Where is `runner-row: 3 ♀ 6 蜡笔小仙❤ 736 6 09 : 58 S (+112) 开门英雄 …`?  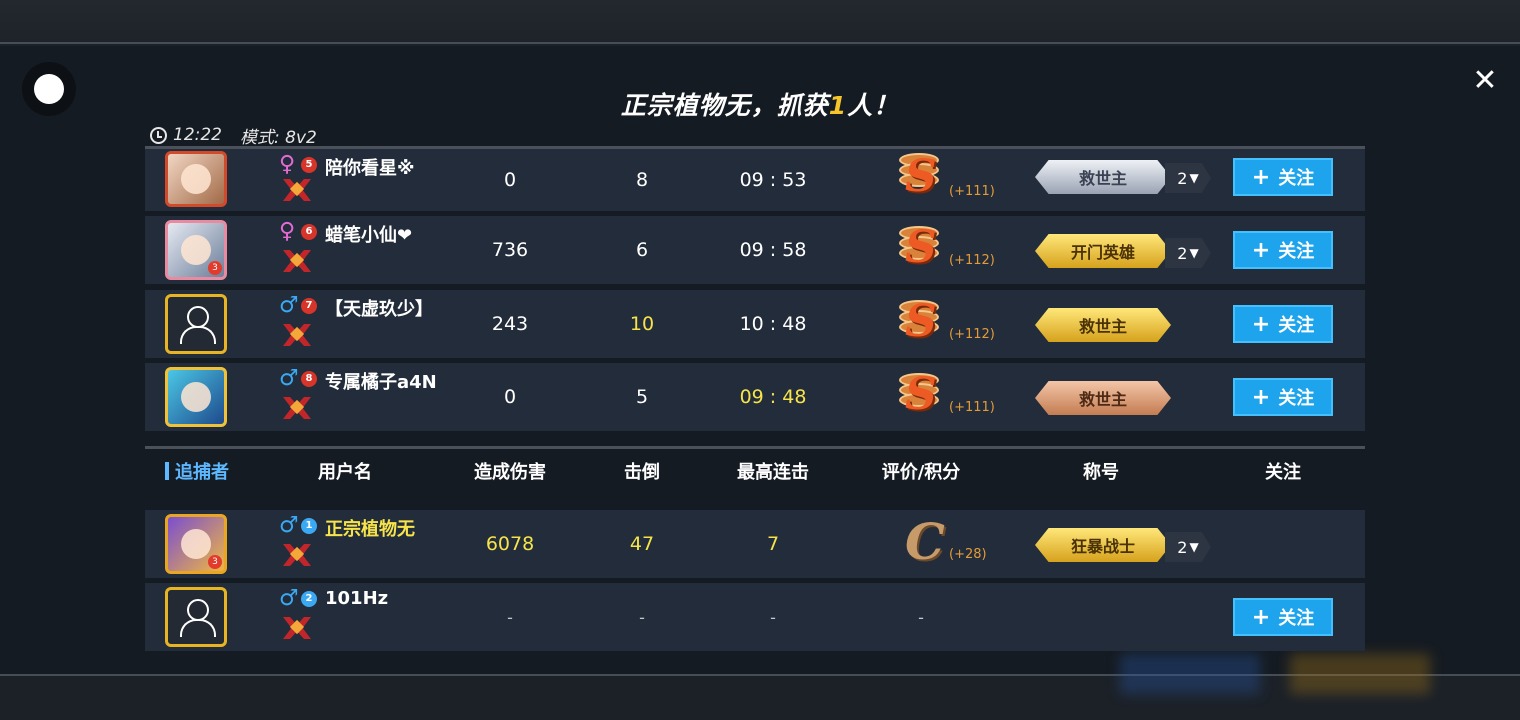
runner-row: 3 ♀ 6 蜡笔小仙❤ 736 6 09 : 58 S (+112) 开门英雄 … is located at coordinates (755, 250).